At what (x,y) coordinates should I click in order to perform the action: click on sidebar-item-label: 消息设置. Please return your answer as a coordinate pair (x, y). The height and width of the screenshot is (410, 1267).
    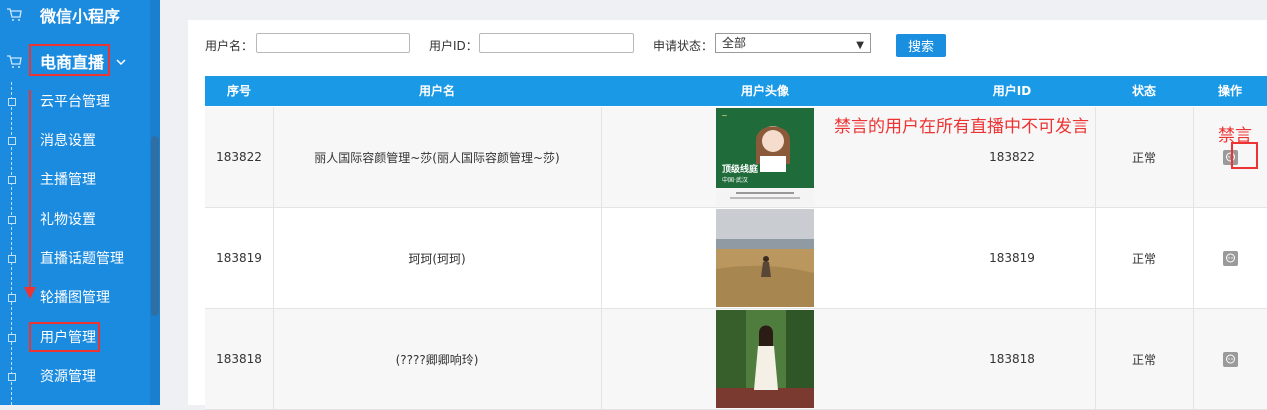
    Looking at the image, I should click on (68, 141).